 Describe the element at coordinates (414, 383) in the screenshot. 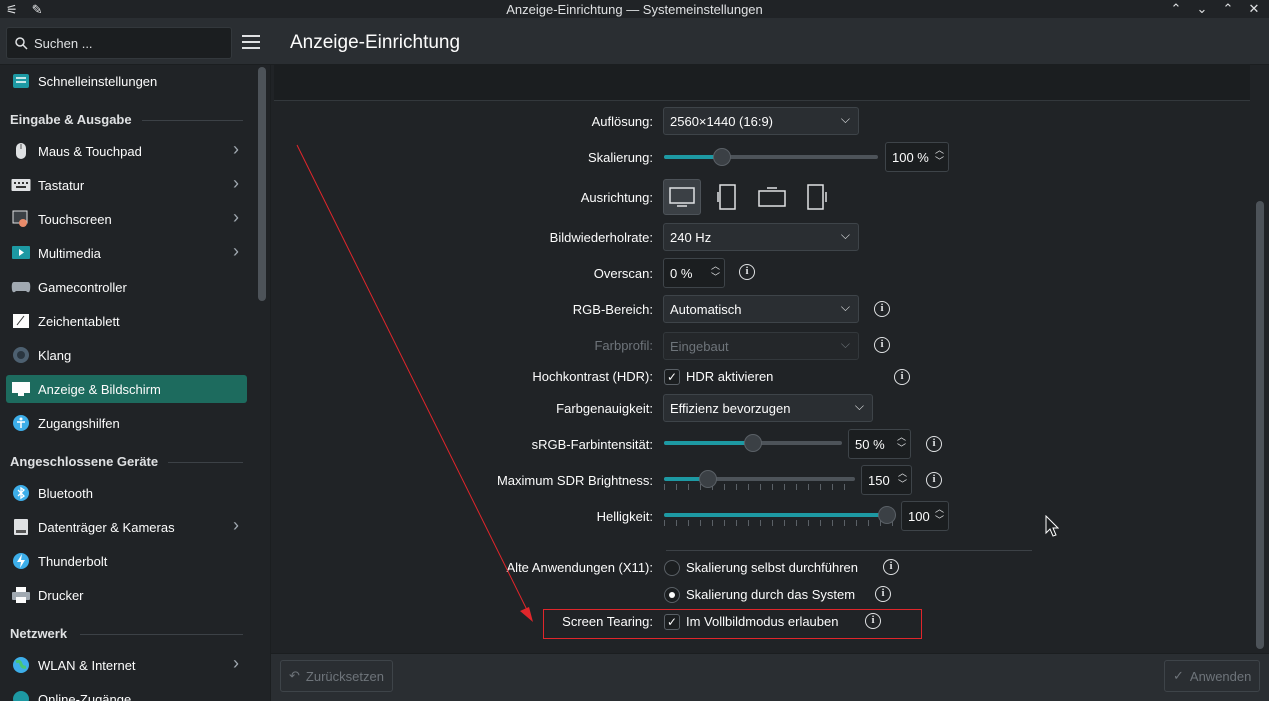

I see `annotation-arrow` at that location.